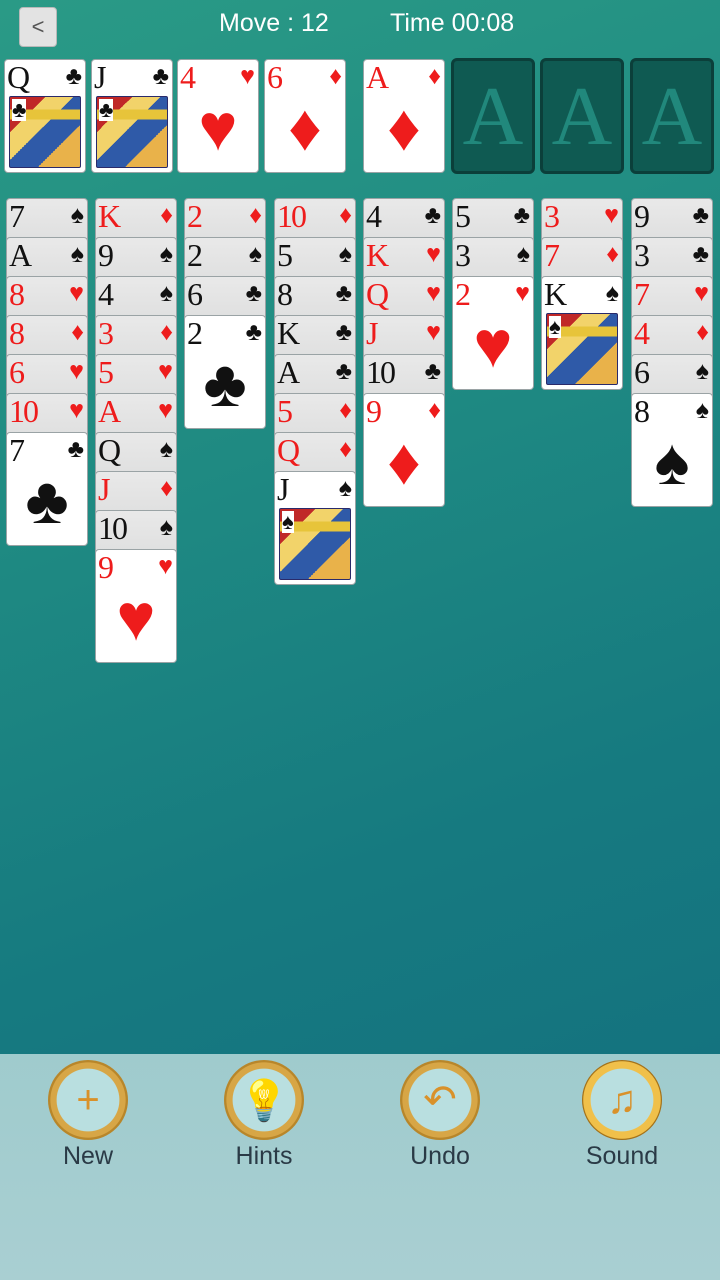  I want to click on tableau-card: 9 ♦ ♦, so click(404, 450).